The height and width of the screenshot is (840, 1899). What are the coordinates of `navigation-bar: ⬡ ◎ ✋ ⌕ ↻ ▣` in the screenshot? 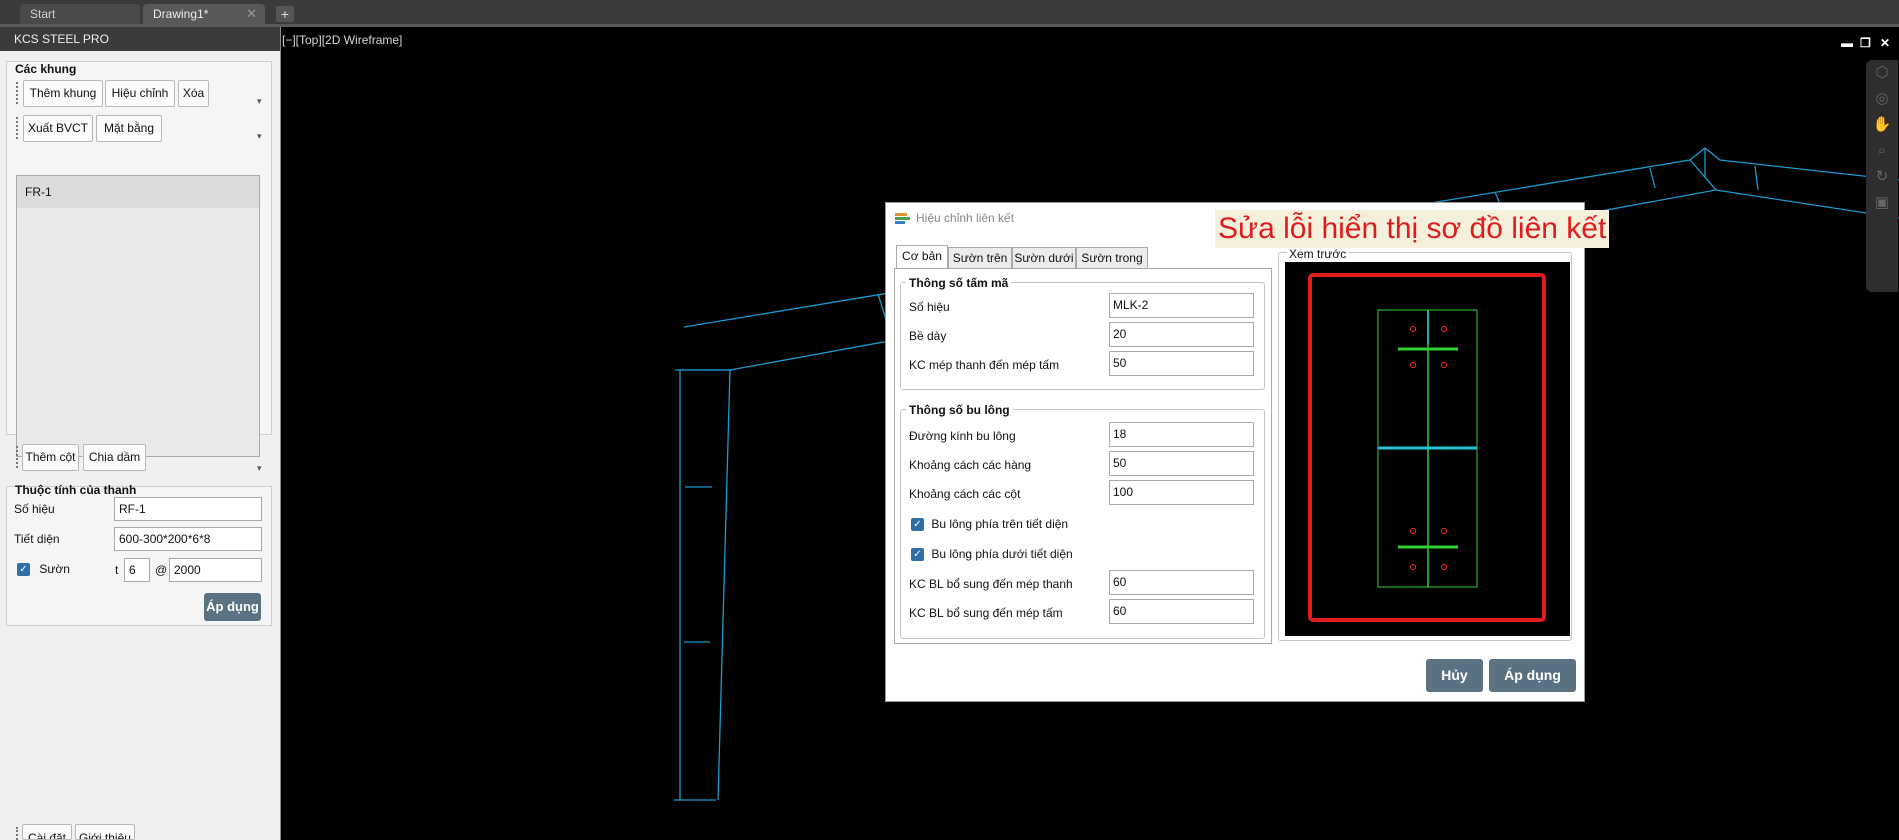 It's located at (1882, 176).